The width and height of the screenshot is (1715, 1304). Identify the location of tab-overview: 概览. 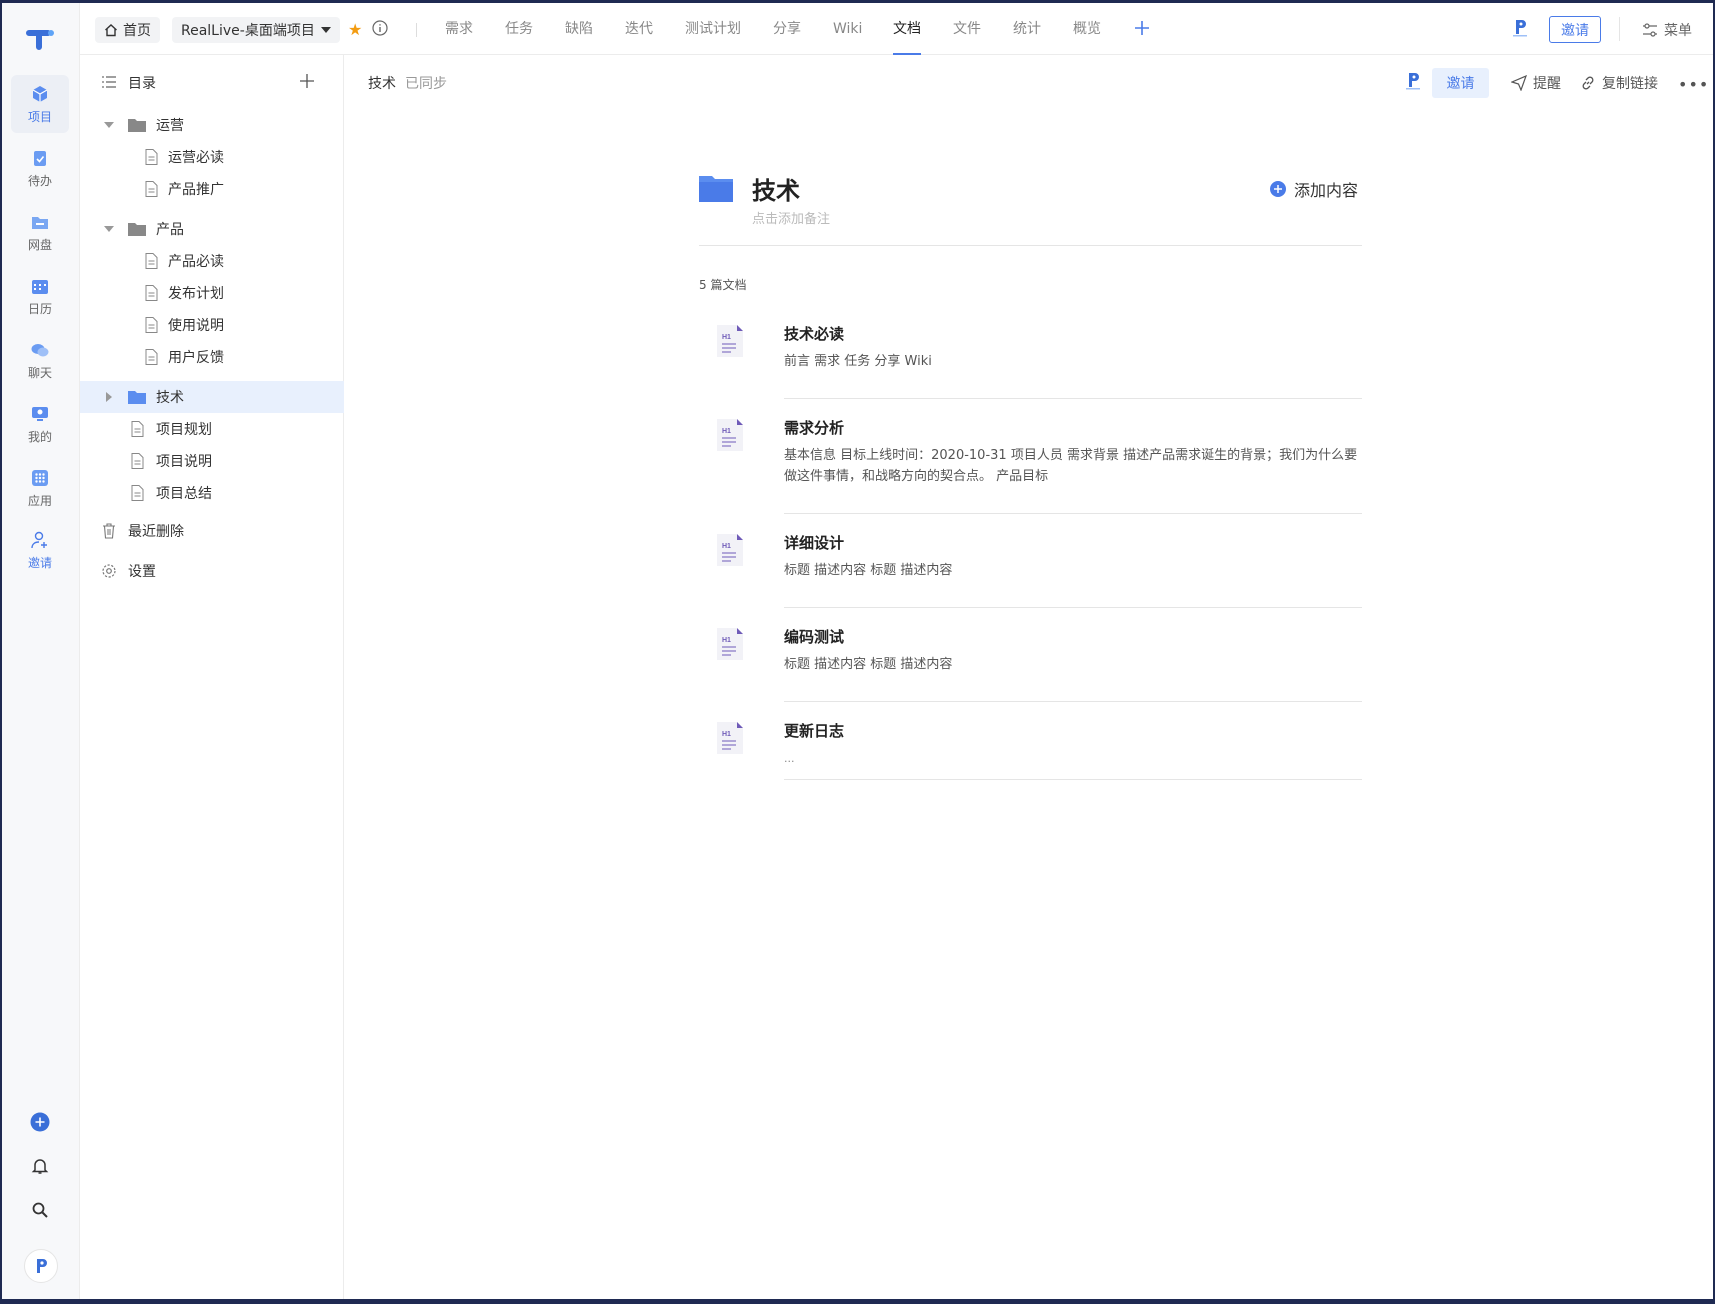
(1087, 29).